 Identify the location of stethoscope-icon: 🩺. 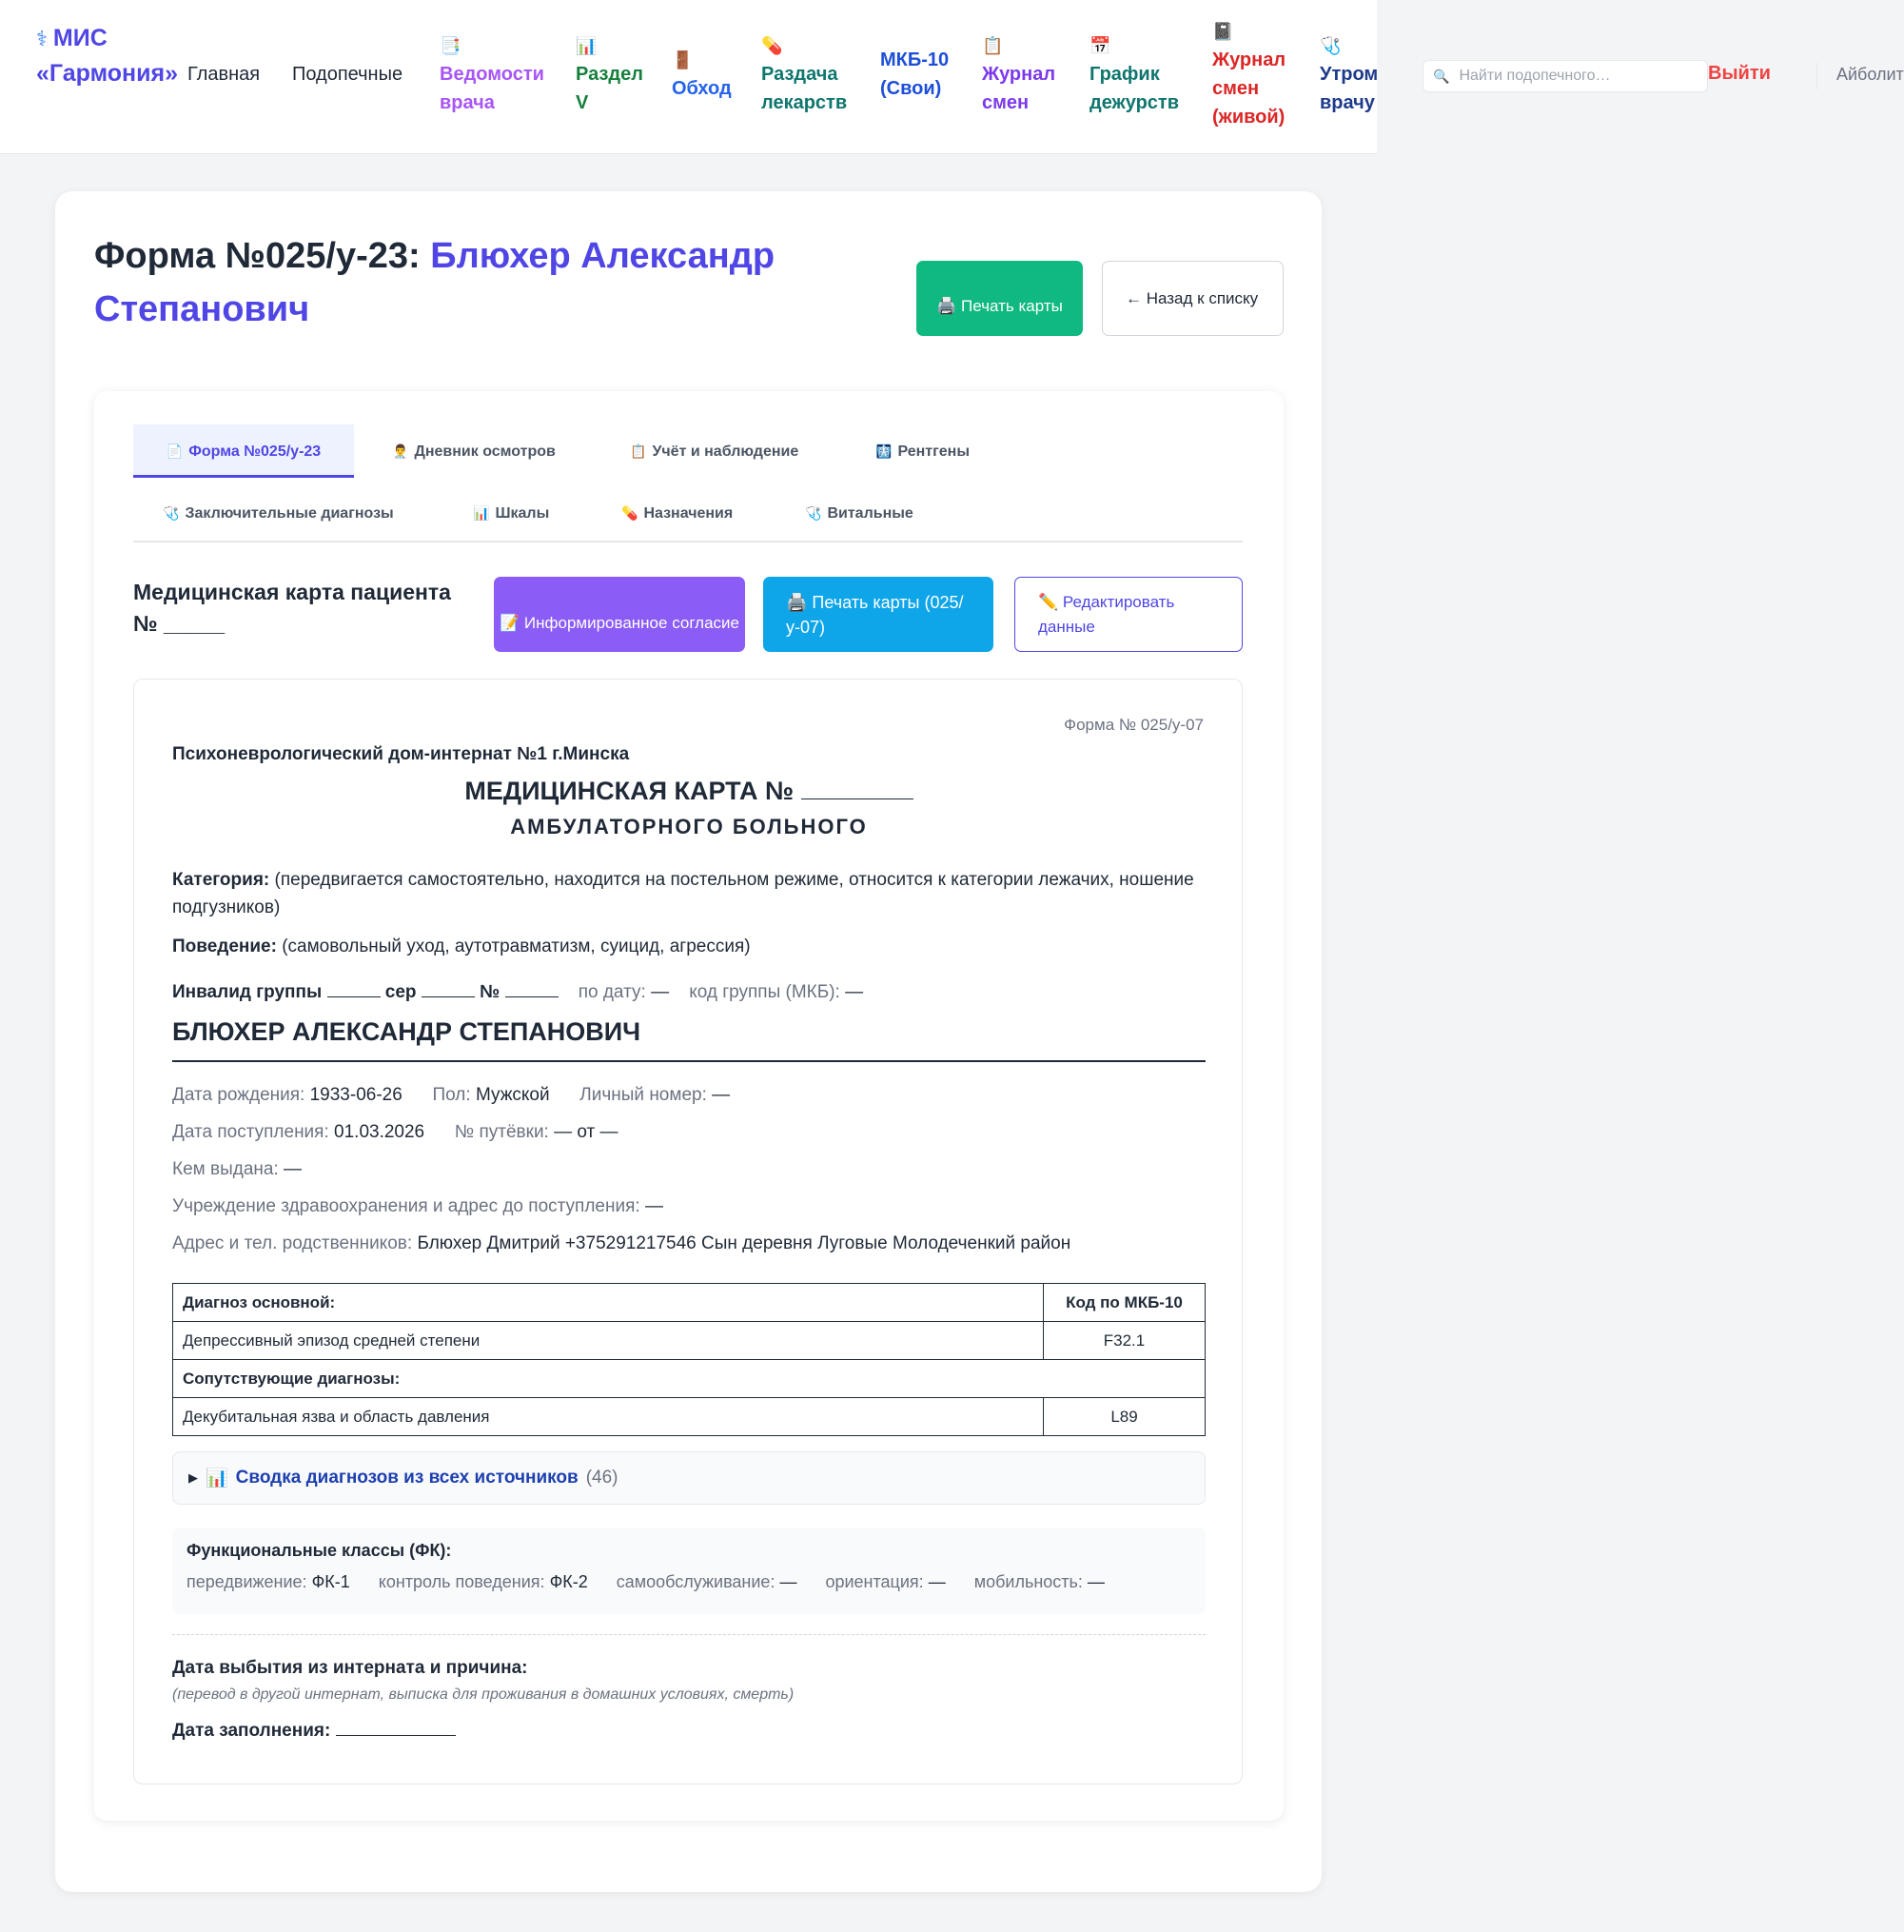
(1331, 45).